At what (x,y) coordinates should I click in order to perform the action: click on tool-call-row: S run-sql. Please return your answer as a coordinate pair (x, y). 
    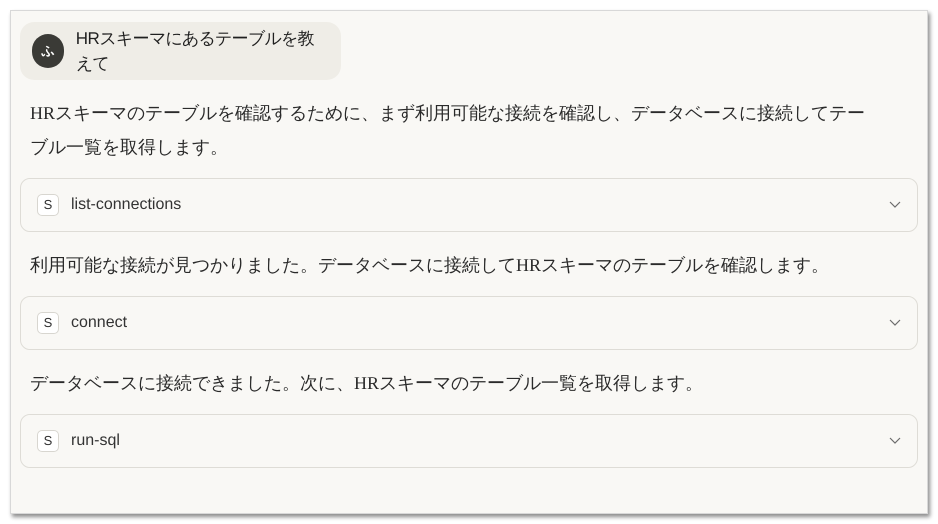
    Looking at the image, I should click on (469, 441).